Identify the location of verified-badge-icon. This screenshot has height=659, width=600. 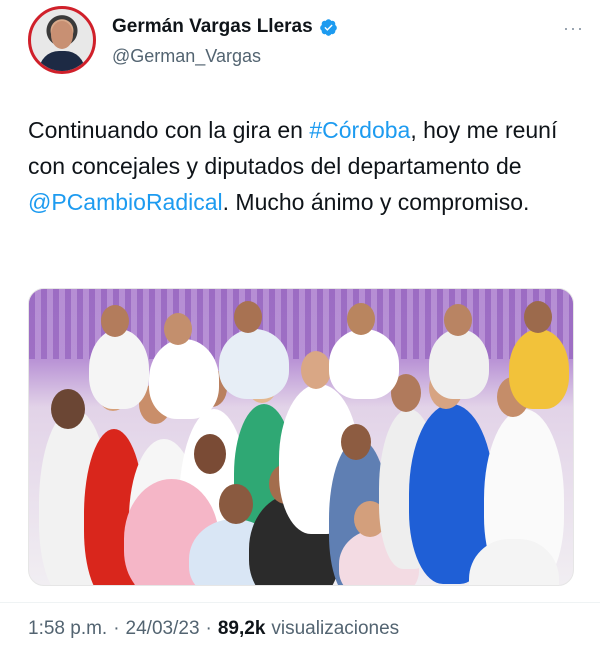
(328, 27).